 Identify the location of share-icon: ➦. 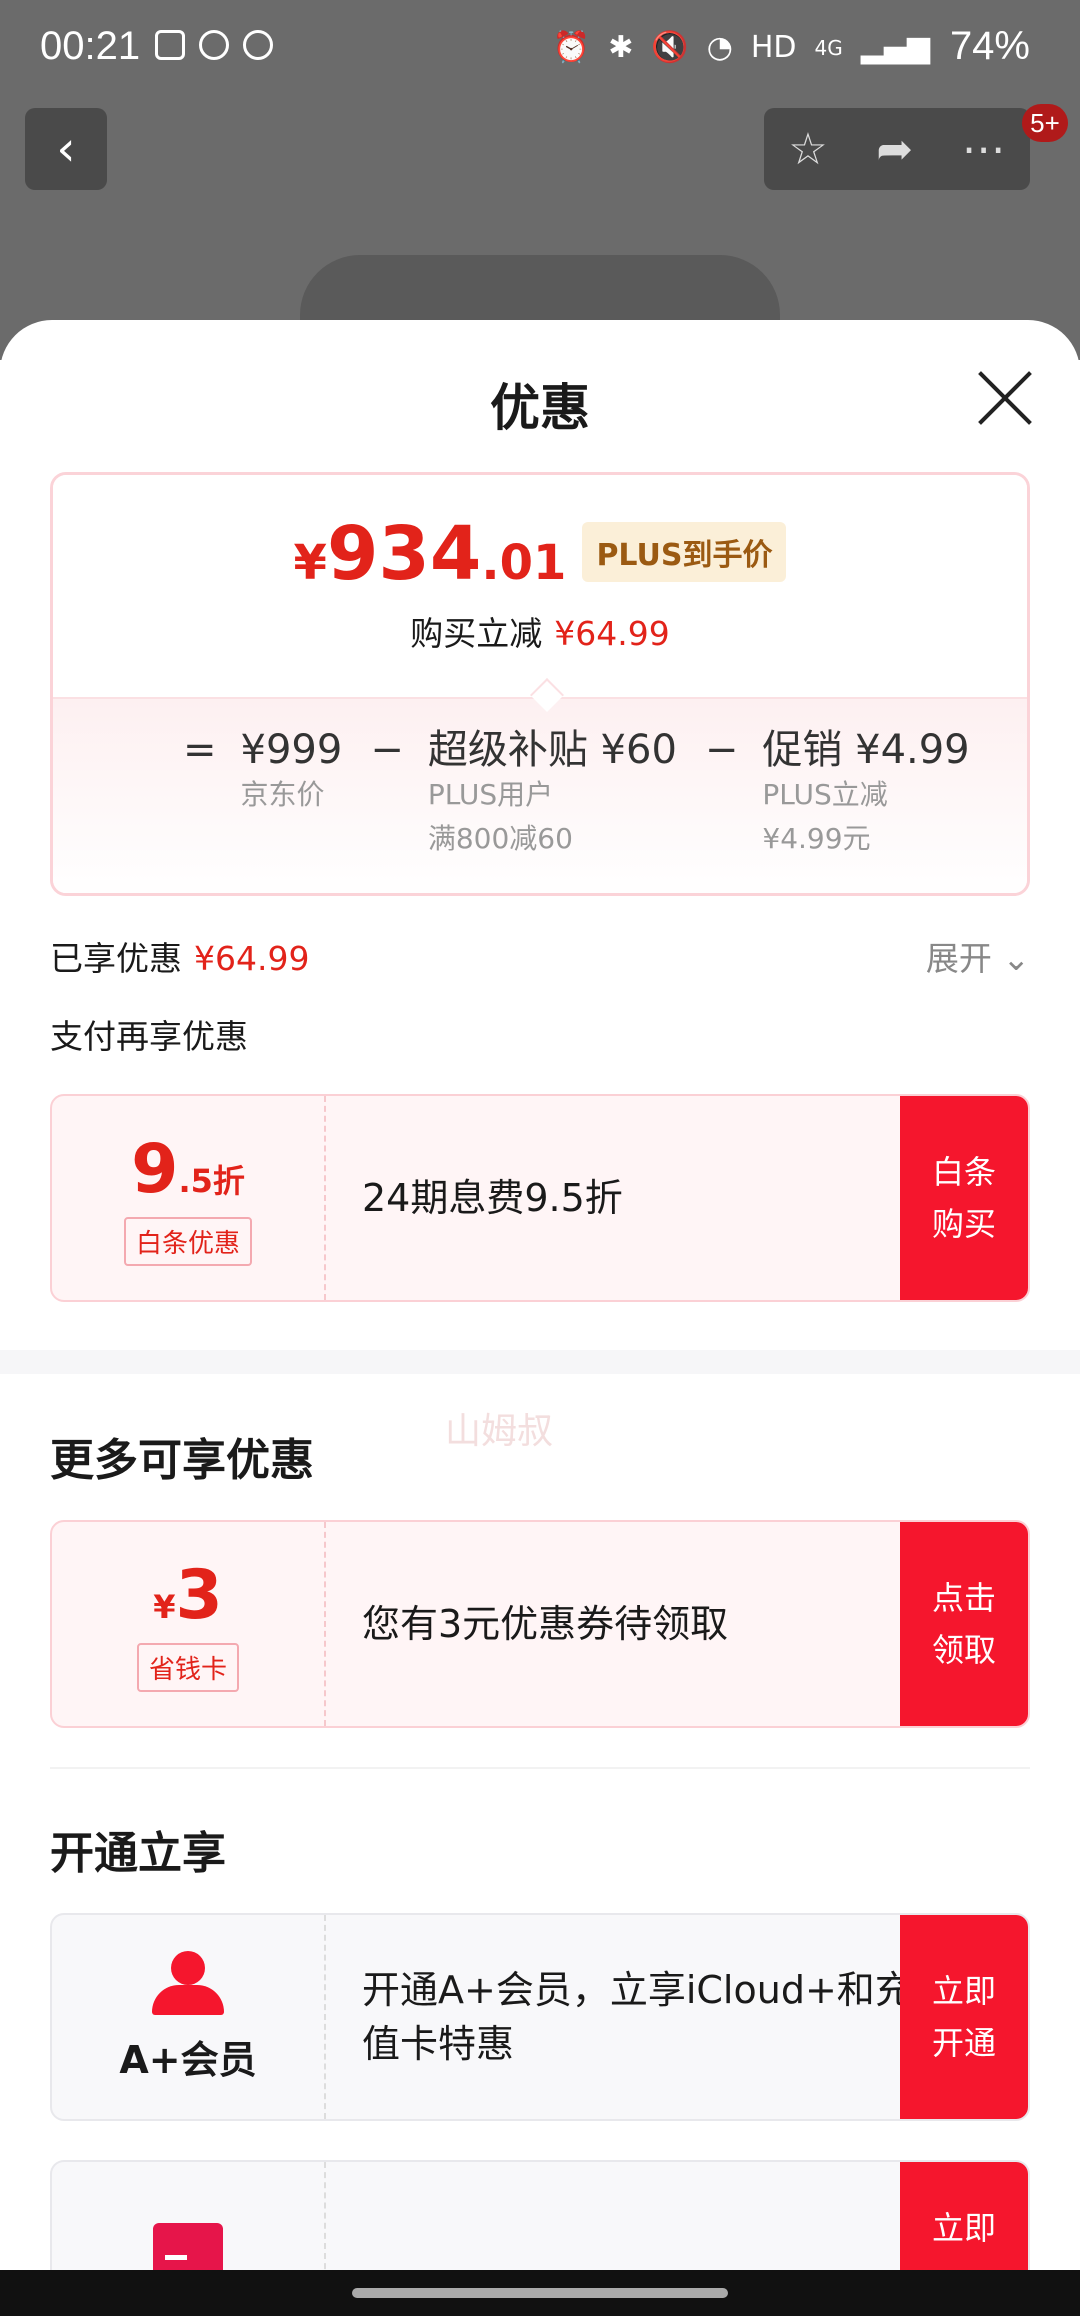
(894, 149).